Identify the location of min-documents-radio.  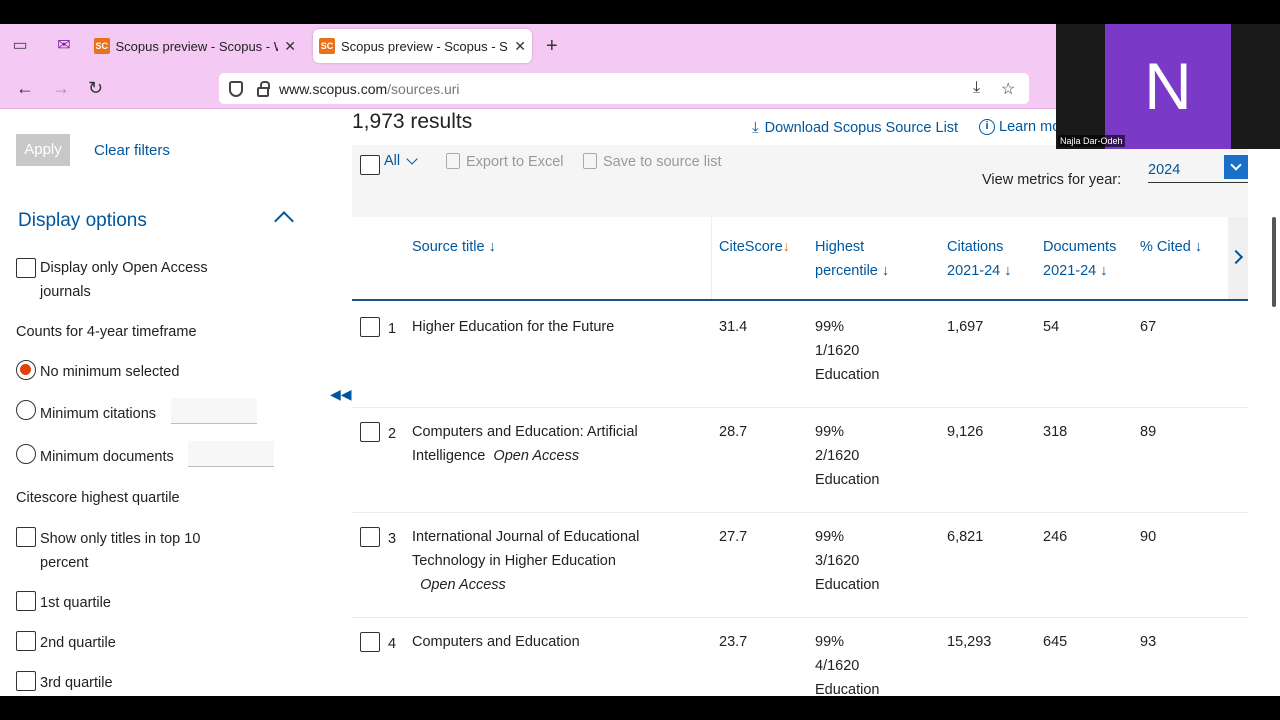
(26, 454).